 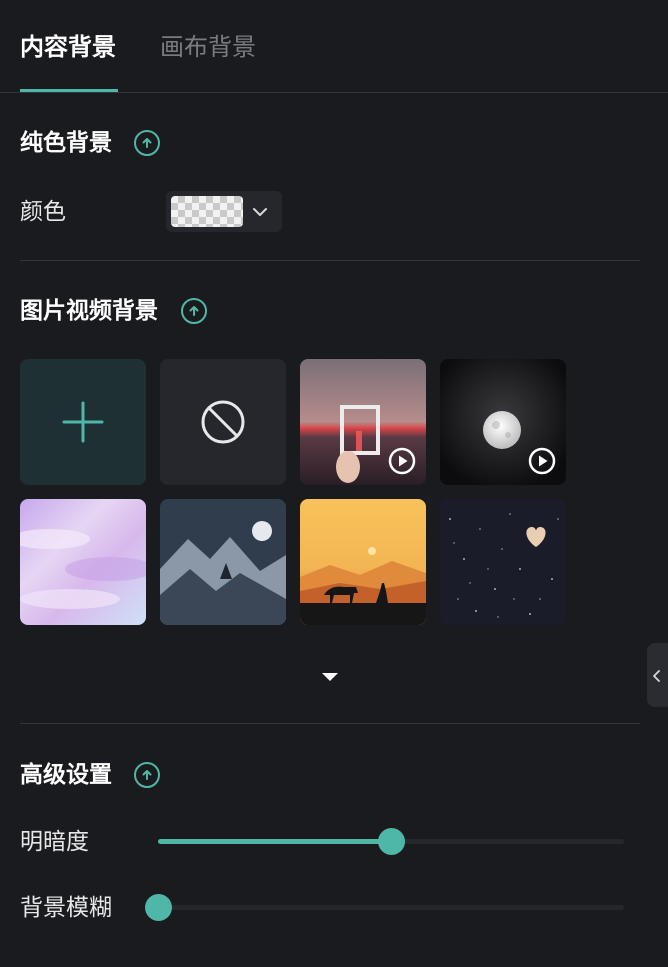 What do you see at coordinates (69, 90) in the screenshot?
I see `active-tab-indicator` at bounding box center [69, 90].